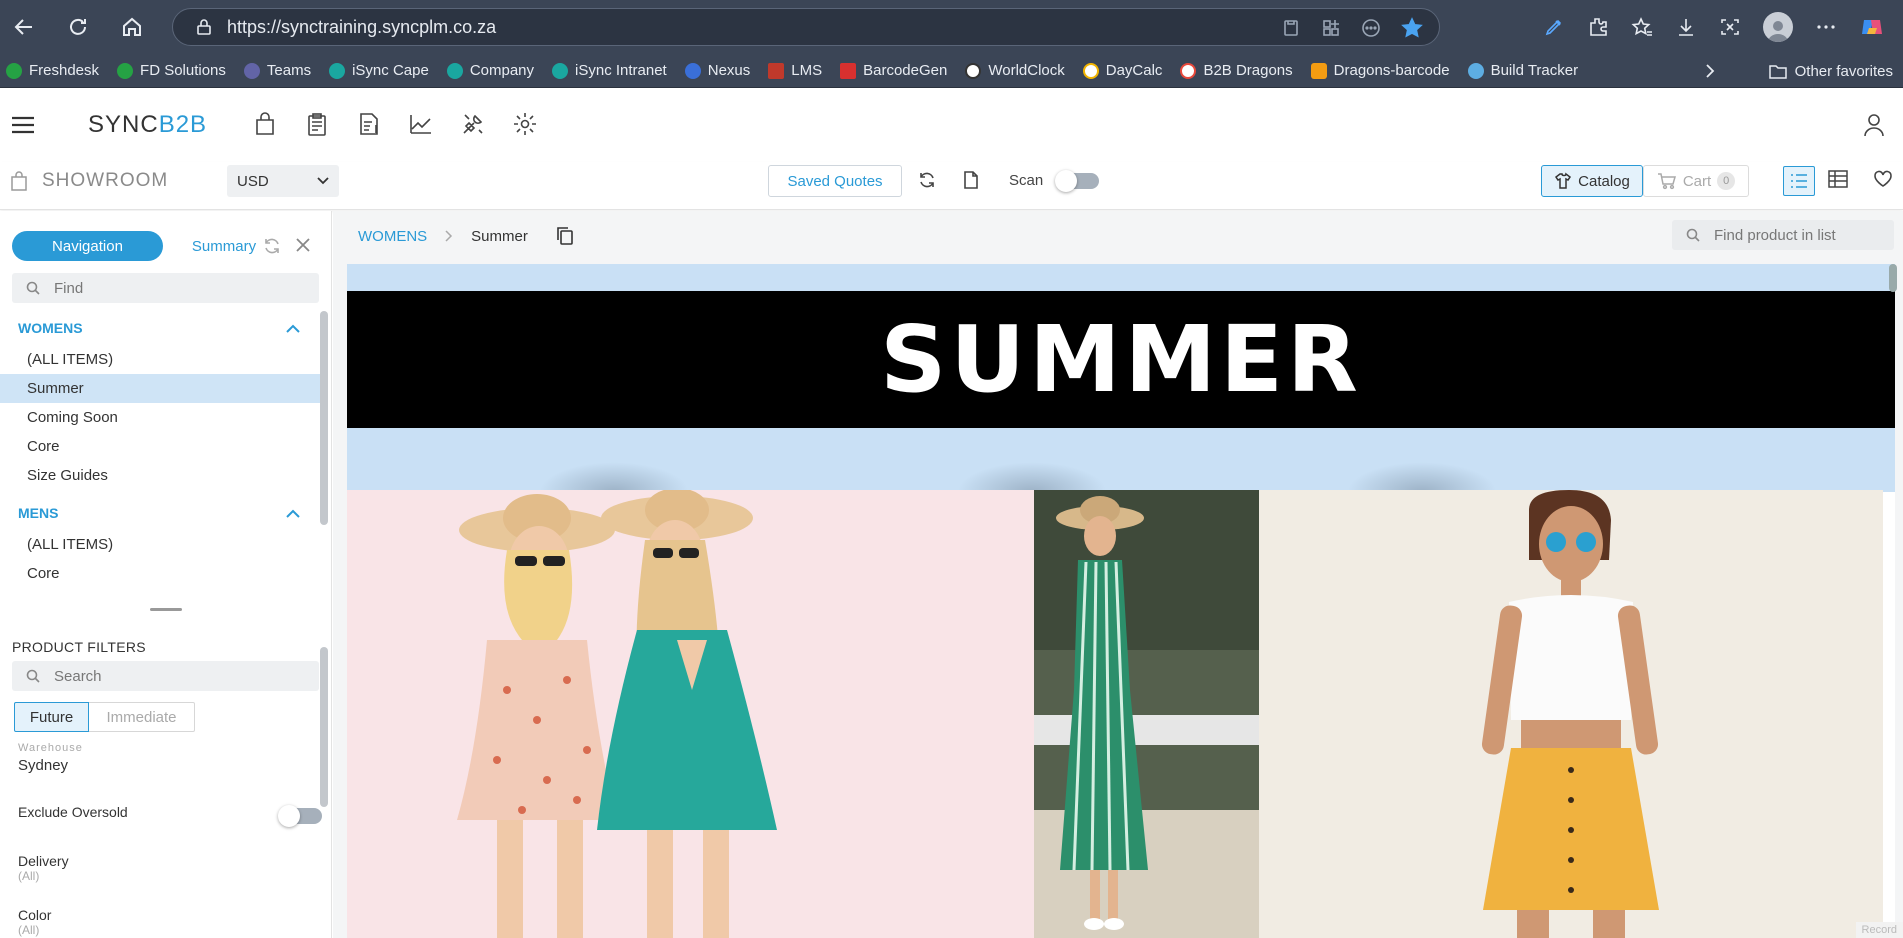 The image size is (1903, 938). What do you see at coordinates (1077, 181) in the screenshot?
I see `scan-toggle` at bounding box center [1077, 181].